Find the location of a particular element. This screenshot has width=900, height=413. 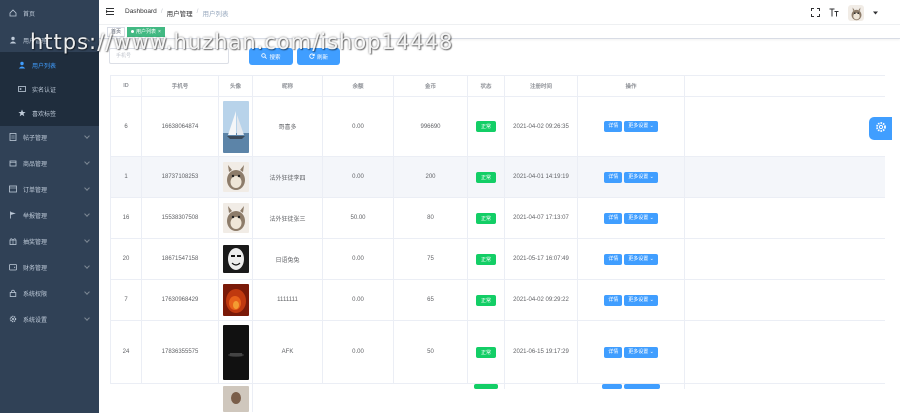

fullscreen-icon is located at coordinates (815, 13).